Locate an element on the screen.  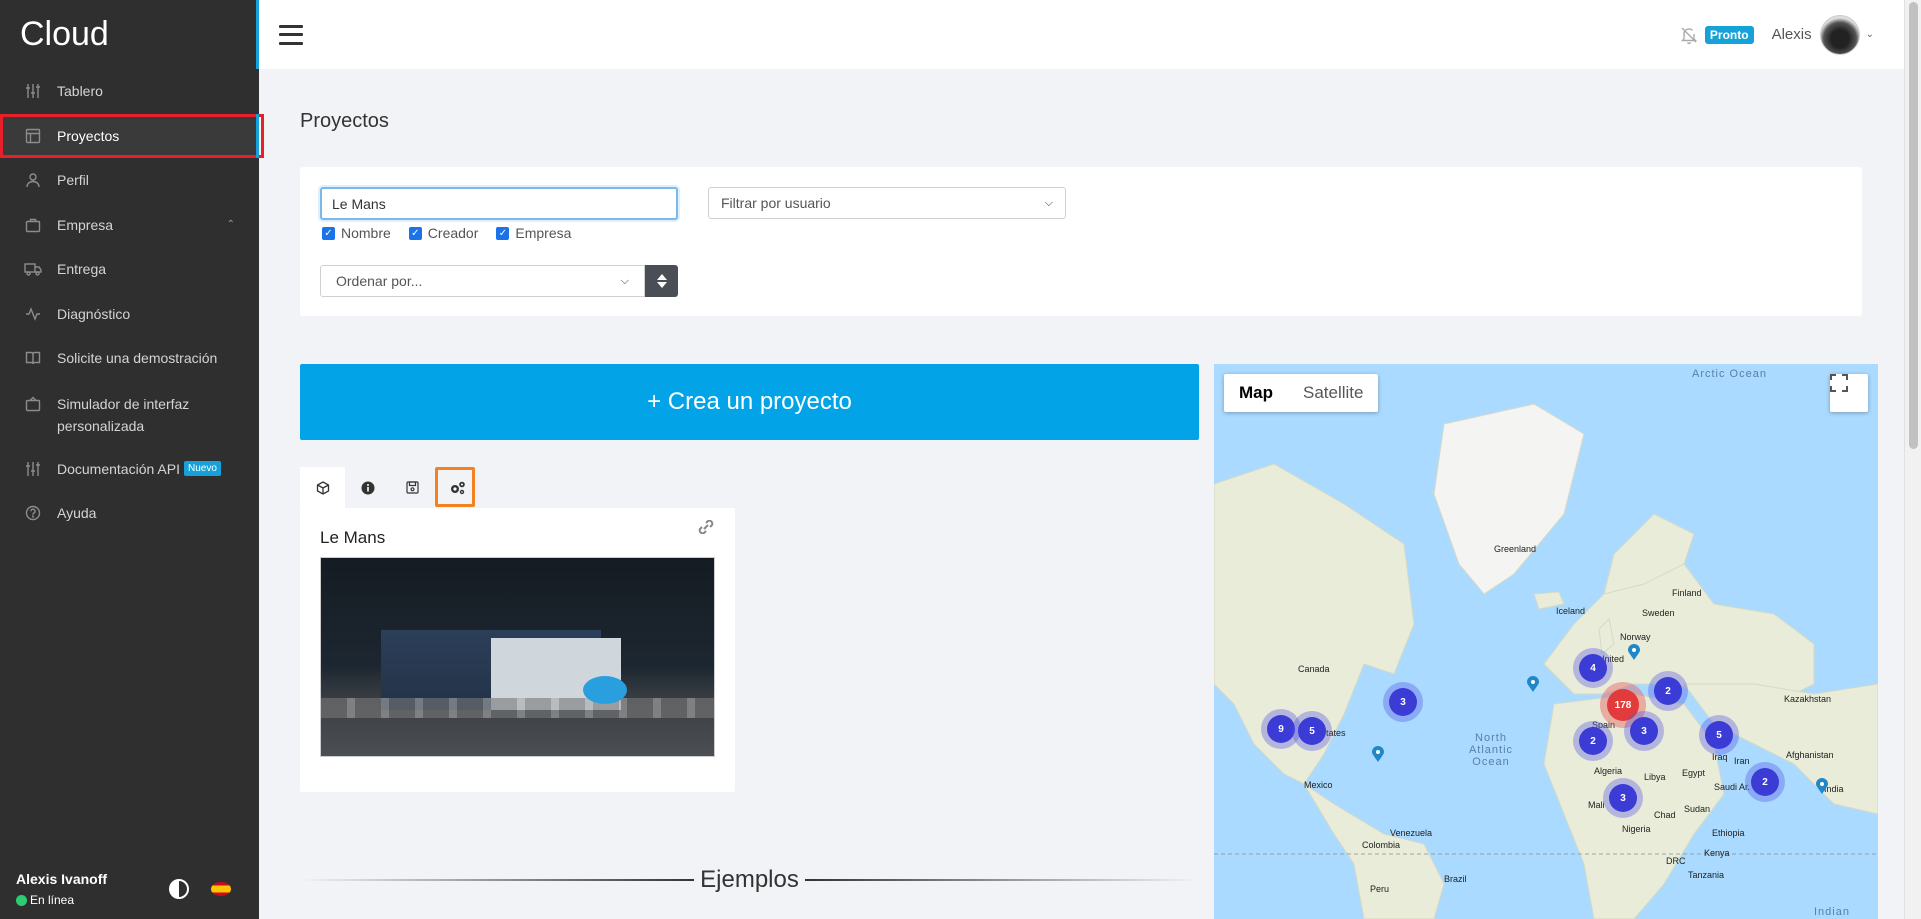
examples-heading: Ejemplos is located at coordinates (749, 880).